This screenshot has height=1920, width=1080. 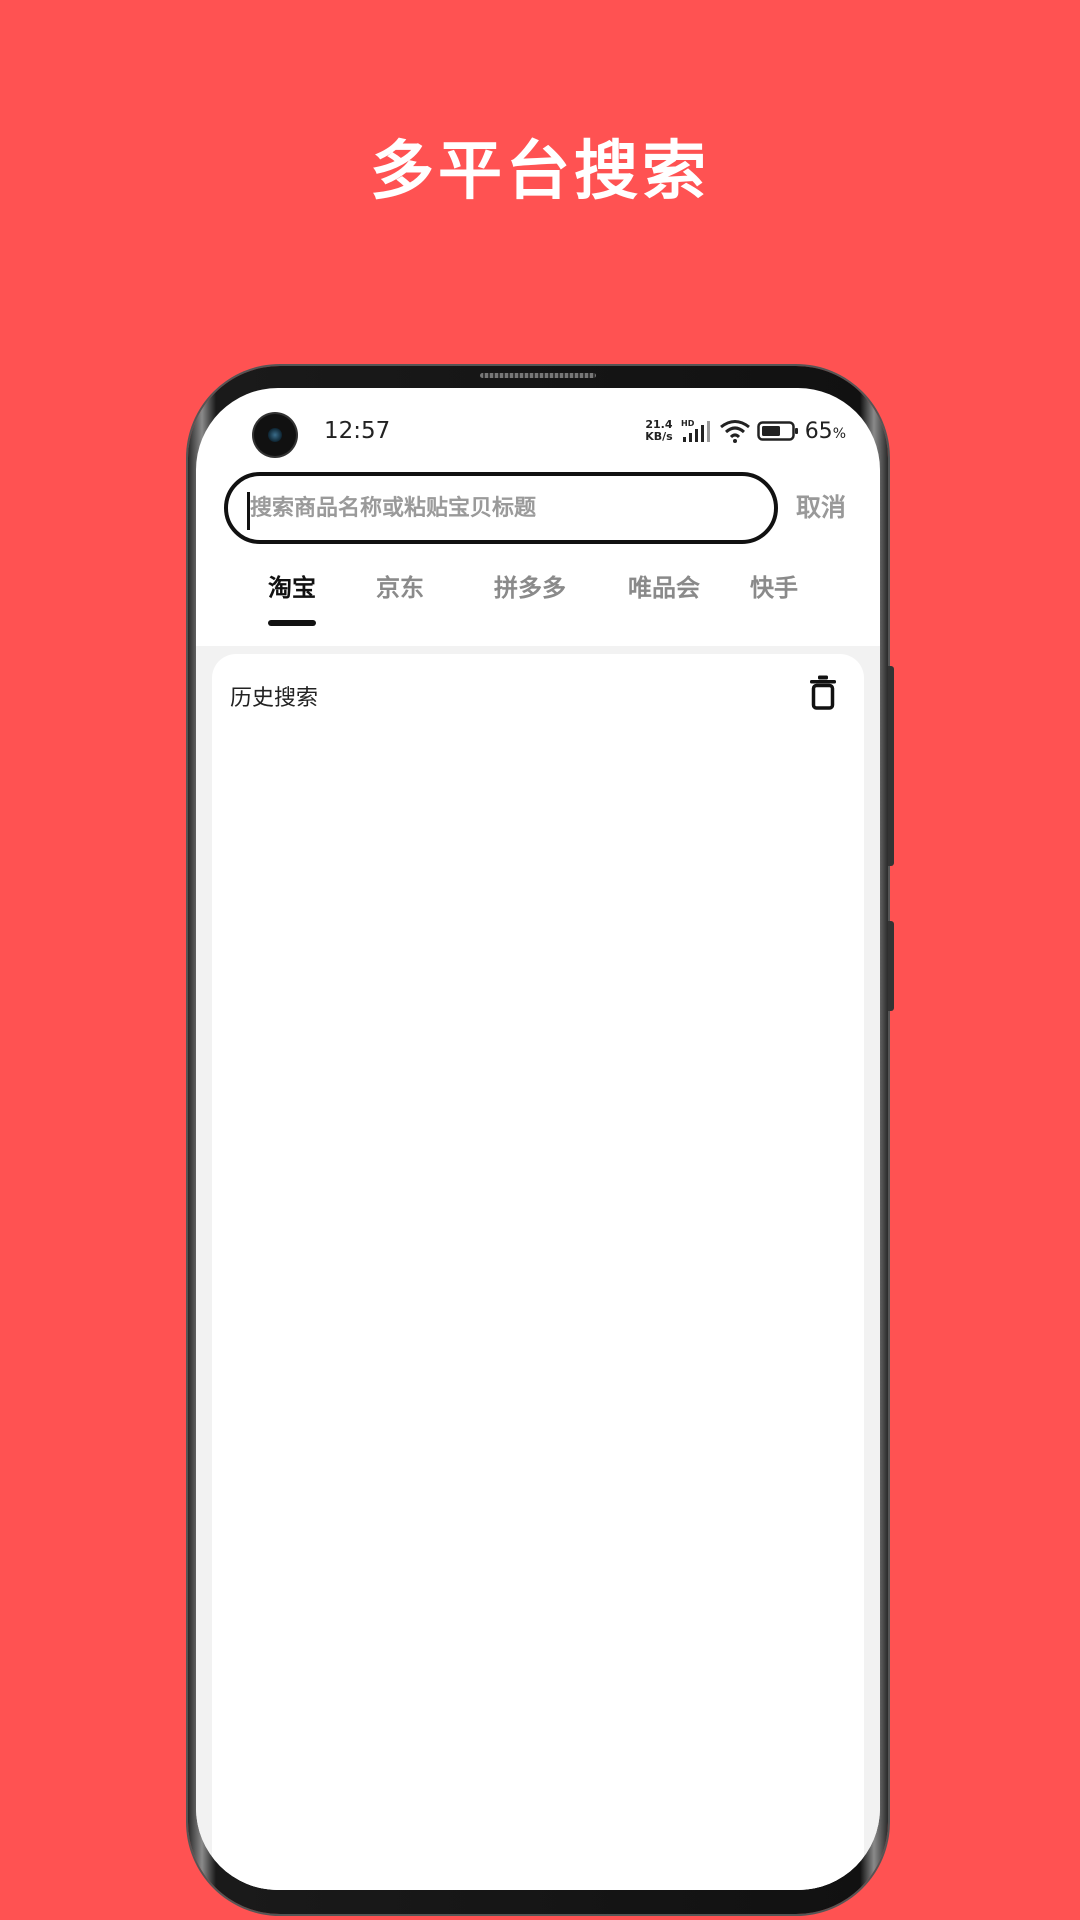 What do you see at coordinates (688, 423) in the screenshot?
I see `signal-label: HD` at bounding box center [688, 423].